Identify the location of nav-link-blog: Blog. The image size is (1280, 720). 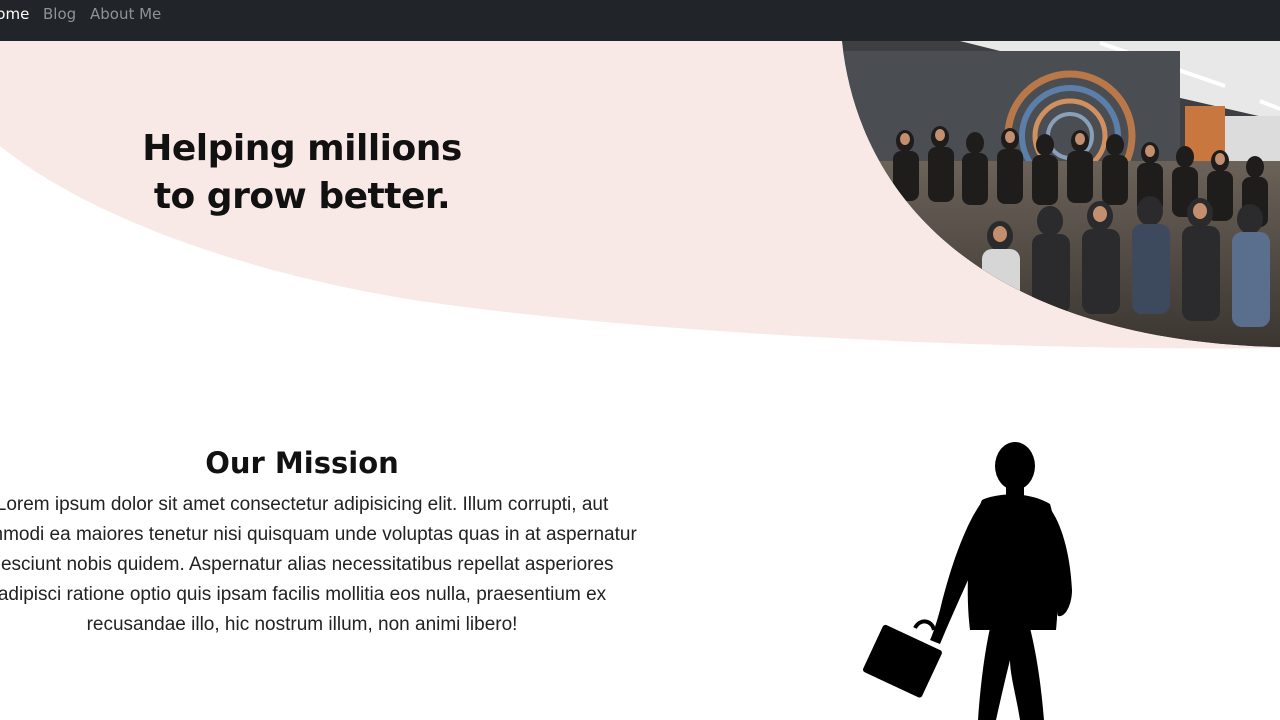
(59, 14).